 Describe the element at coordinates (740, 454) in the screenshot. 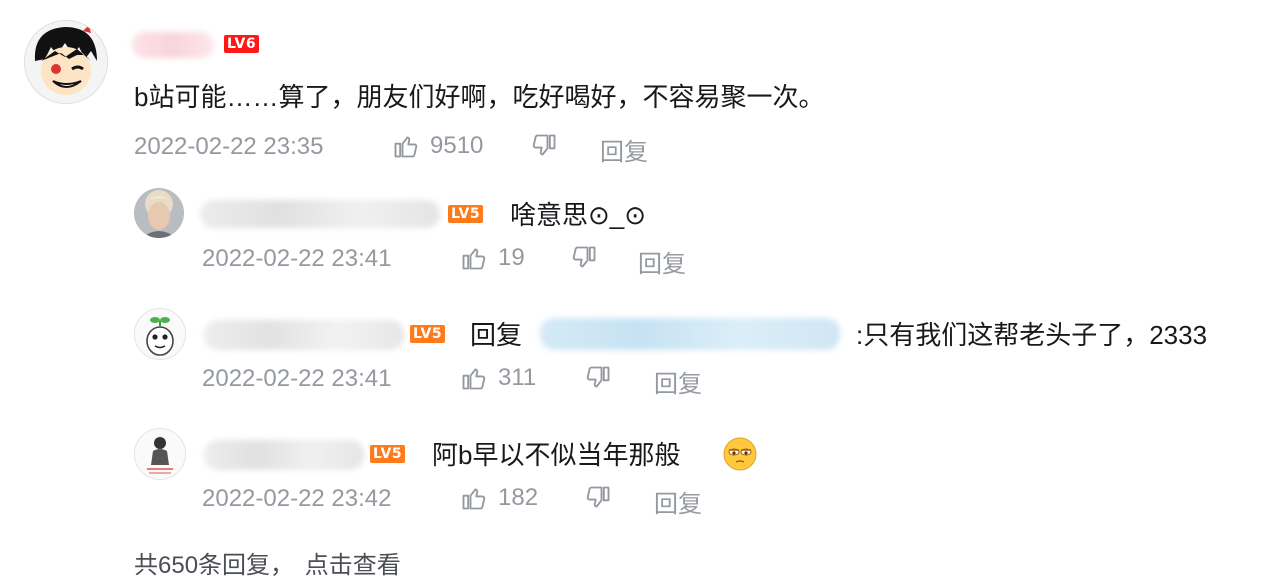

I see `sleepy-emoji-icon` at that location.